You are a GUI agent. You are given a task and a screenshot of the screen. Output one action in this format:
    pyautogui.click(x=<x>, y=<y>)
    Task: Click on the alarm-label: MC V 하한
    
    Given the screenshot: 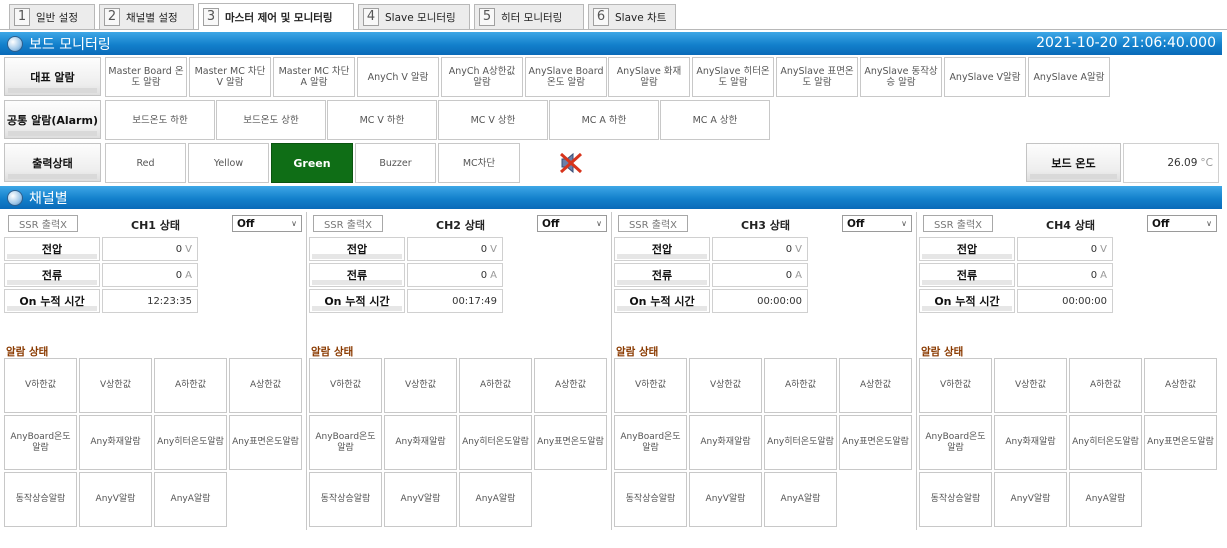 What is the action you would take?
    pyautogui.click(x=382, y=120)
    